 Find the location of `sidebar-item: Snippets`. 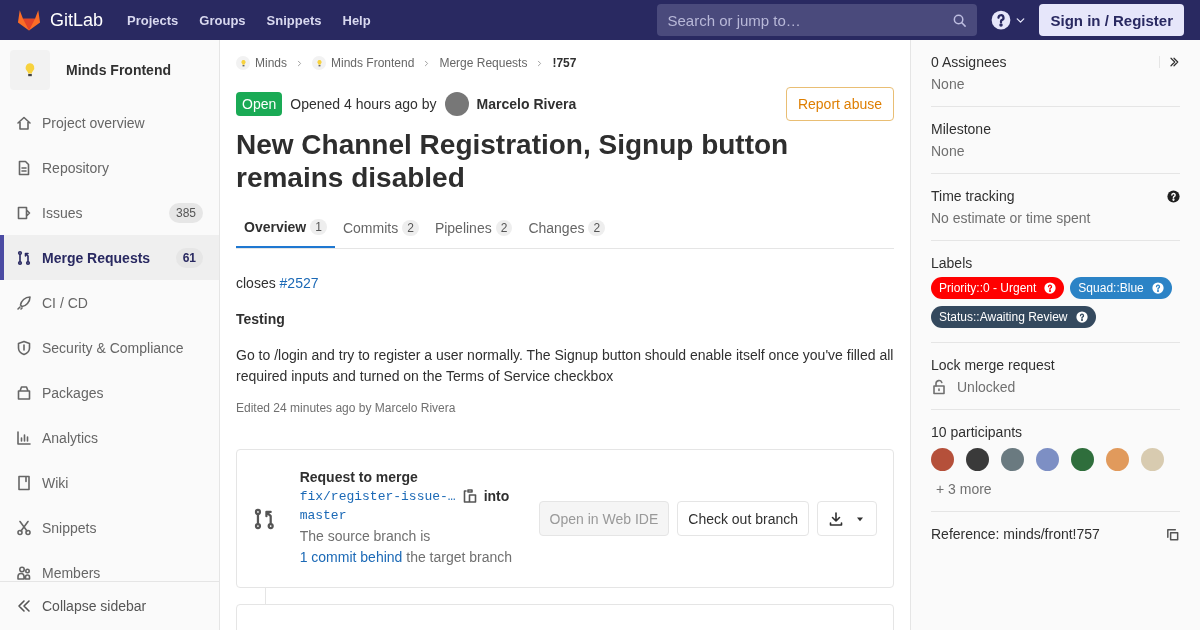

sidebar-item: Snippets is located at coordinates (109, 527).